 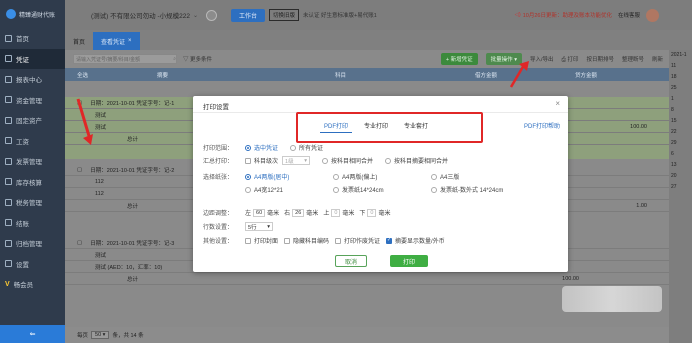 What do you see at coordinates (542, 59) in the screenshot?
I see `import-export-button: 导入/导出` at bounding box center [542, 59].